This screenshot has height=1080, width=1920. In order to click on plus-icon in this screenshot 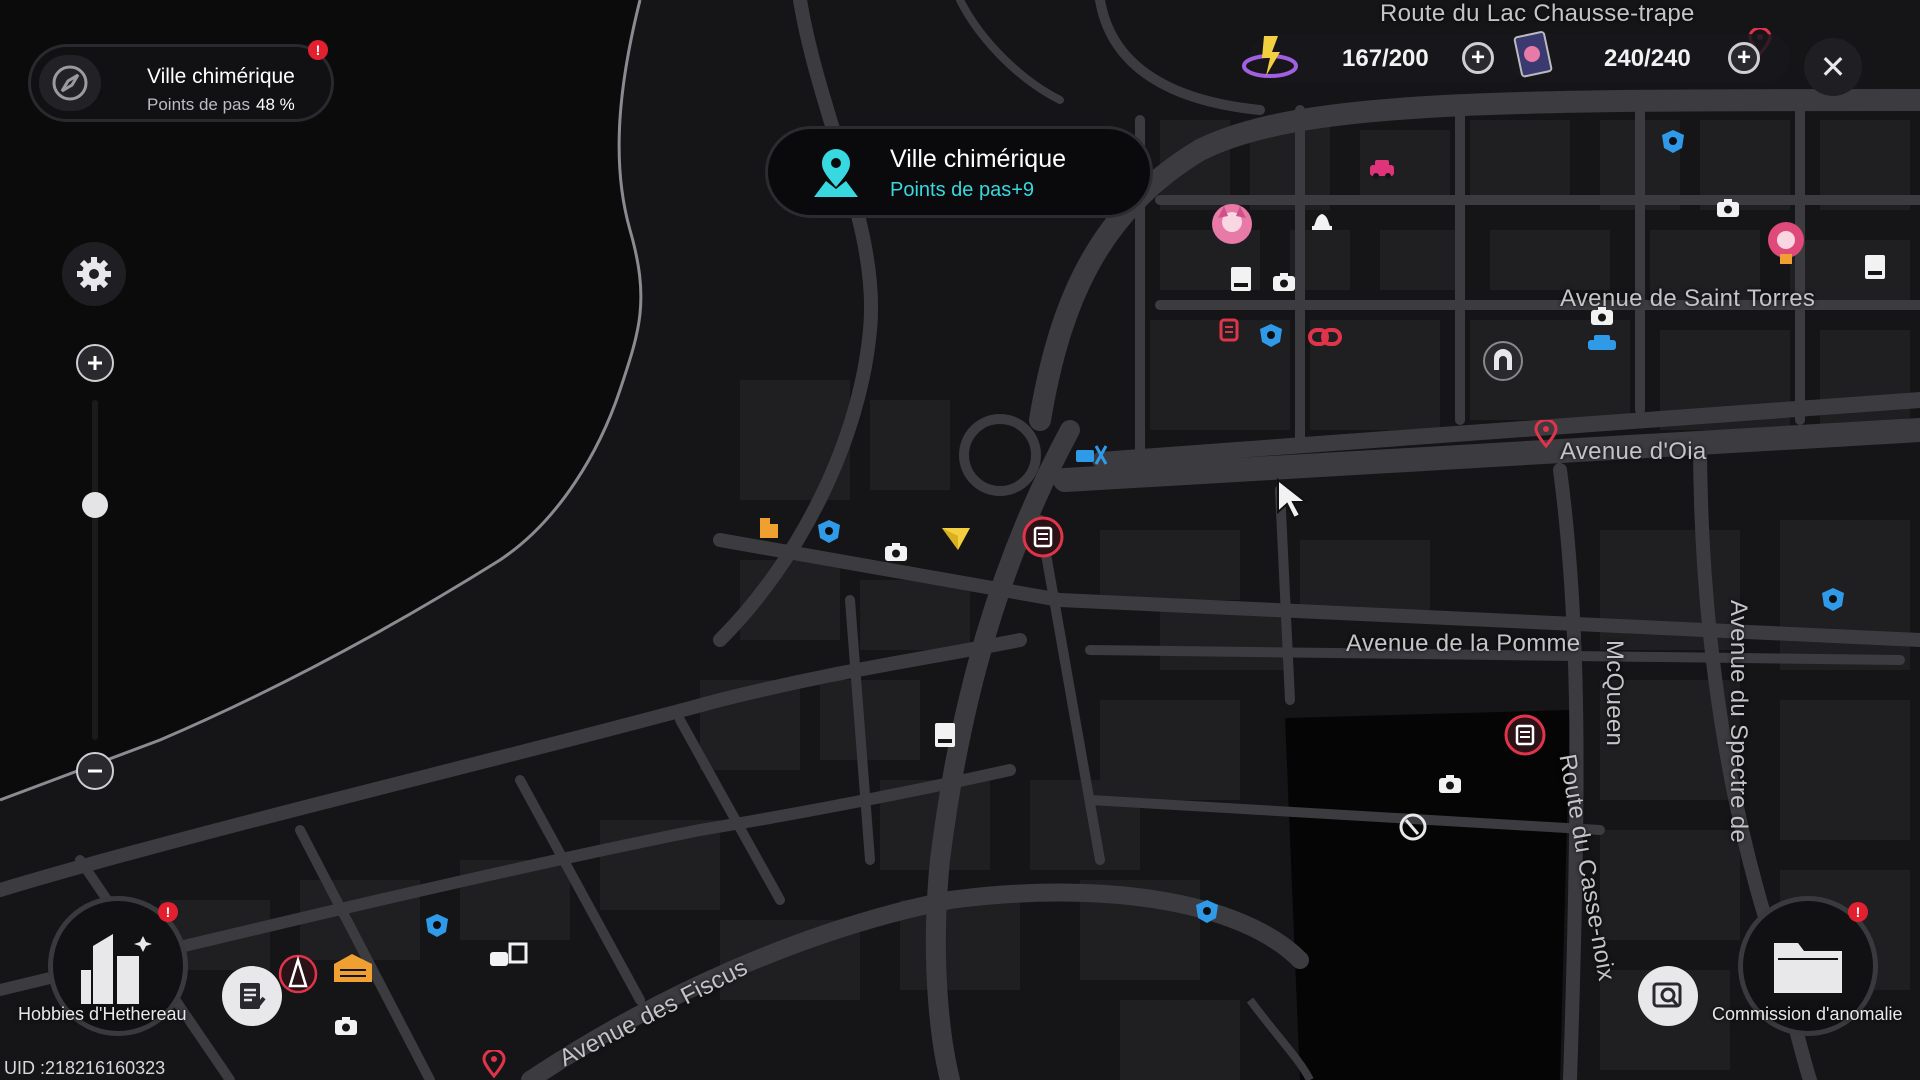, I will do `click(95, 363)`.